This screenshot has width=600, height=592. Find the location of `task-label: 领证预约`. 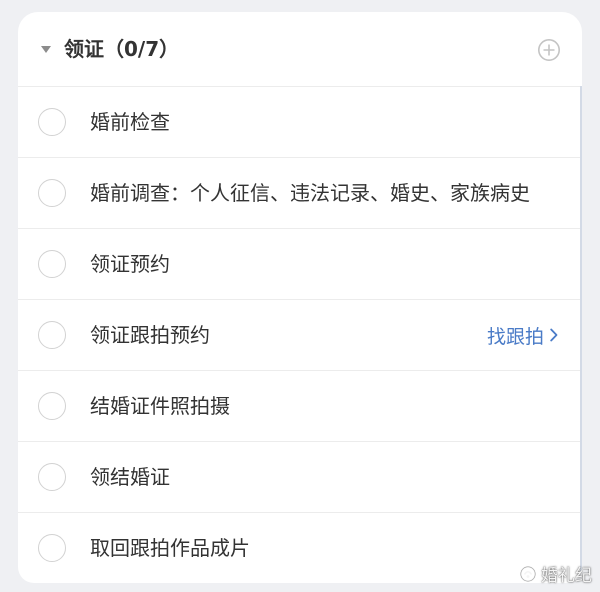

task-label: 领证预约 is located at coordinates (130, 264).